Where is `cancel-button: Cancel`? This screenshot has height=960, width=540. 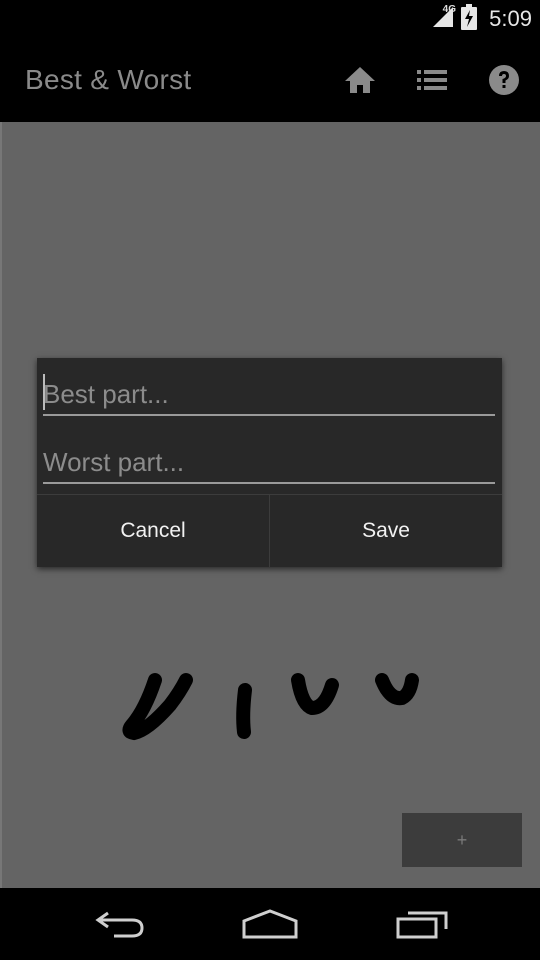
cancel-button: Cancel is located at coordinates (153, 531).